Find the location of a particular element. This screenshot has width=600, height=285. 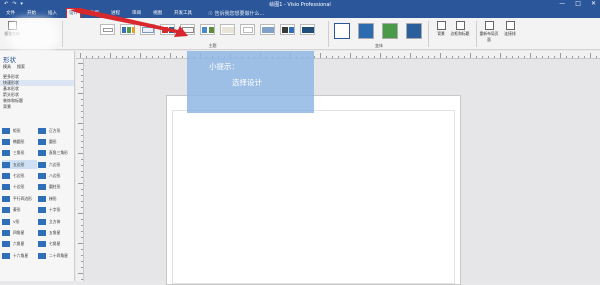

tab-file: 文件 is located at coordinates (10, 13).